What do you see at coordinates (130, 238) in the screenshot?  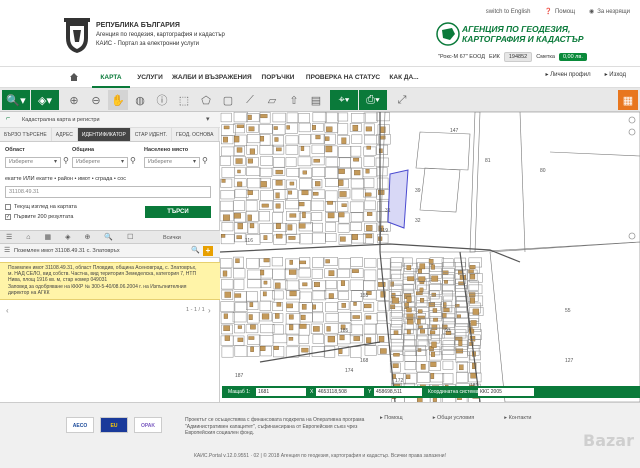 I see `select-all-icon: ☐` at bounding box center [130, 238].